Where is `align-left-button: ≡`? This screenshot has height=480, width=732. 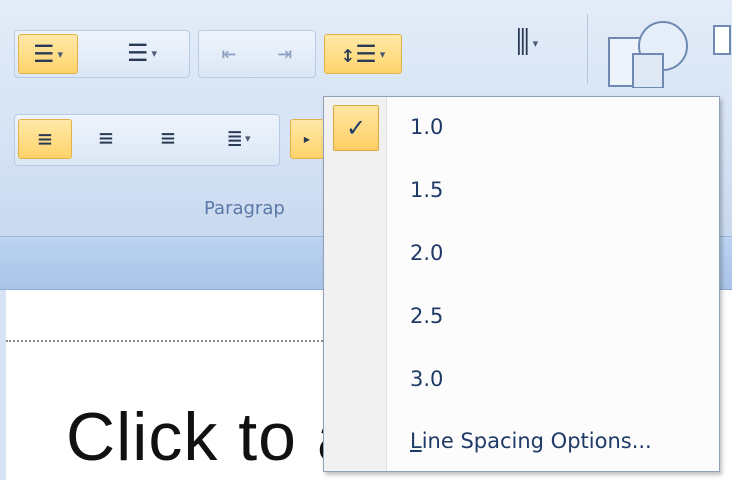
align-left-button: ≡ is located at coordinates (45, 139).